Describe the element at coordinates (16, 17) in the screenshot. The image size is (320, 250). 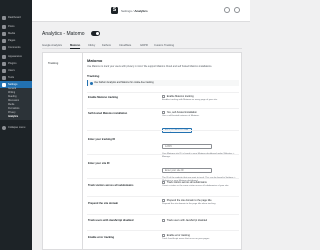
I see `sidebar-item-dashboard: Dashboard` at that location.